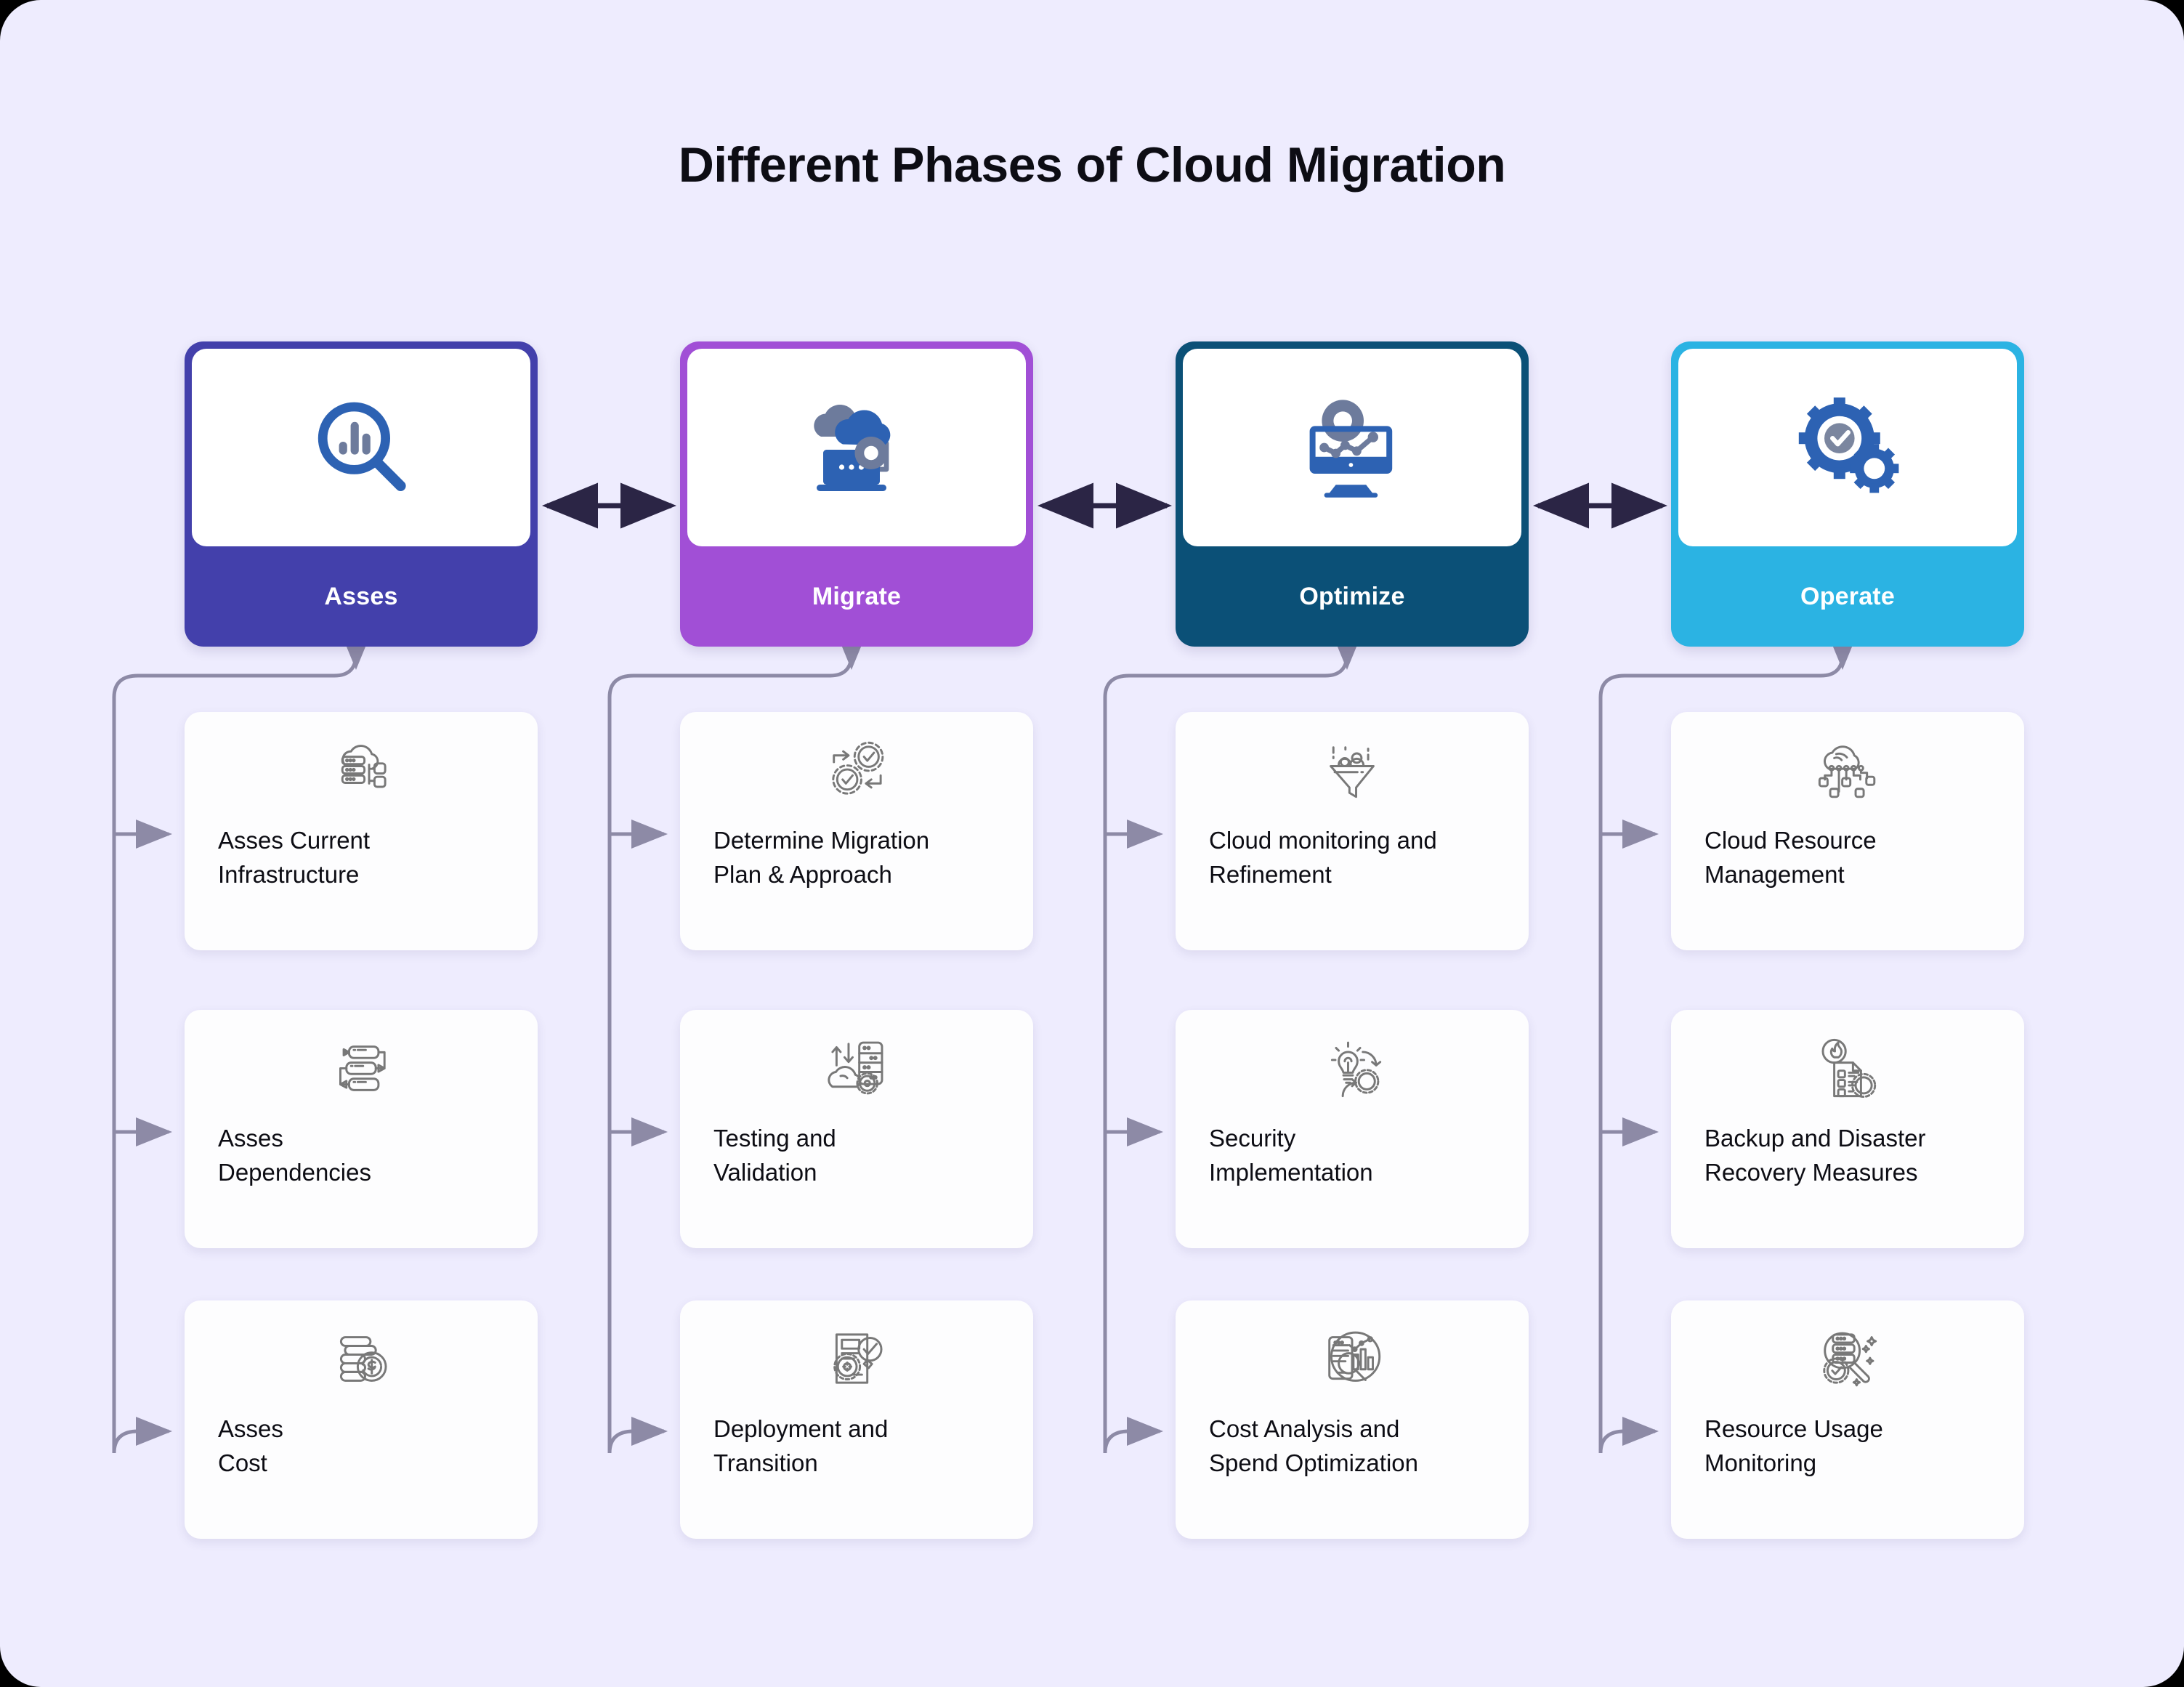  I want to click on phase-card-migrate: Migrate, so click(856, 494).